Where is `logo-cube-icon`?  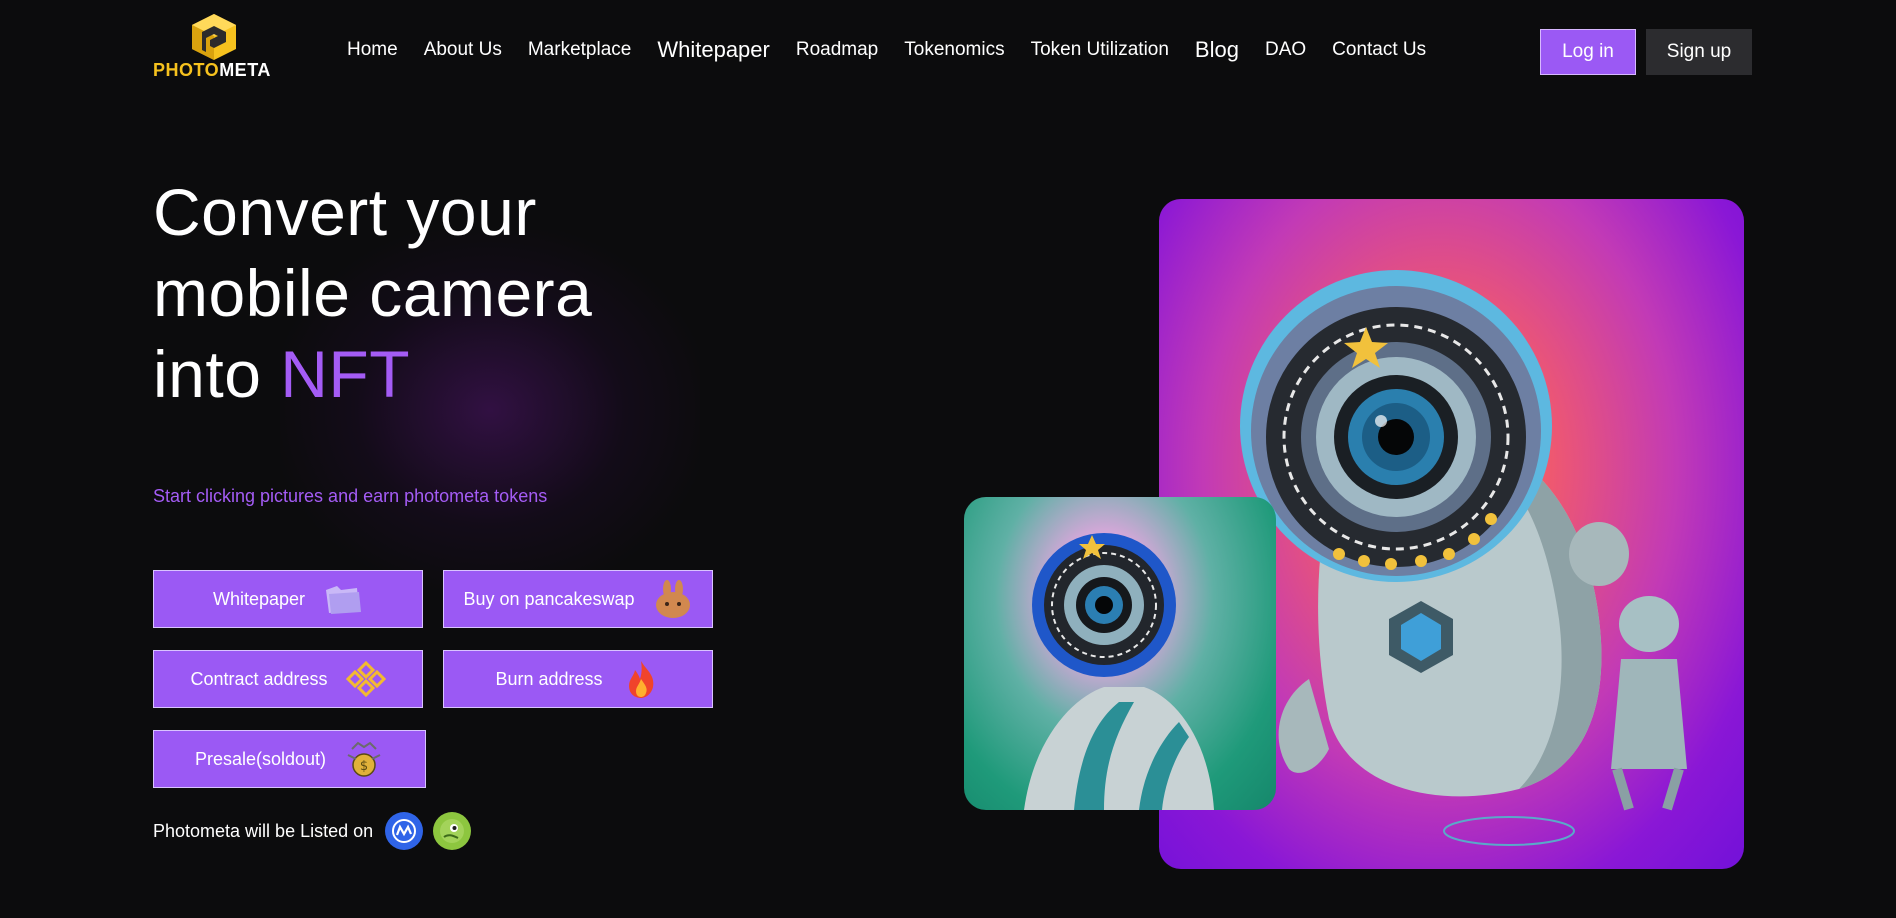 logo-cube-icon is located at coordinates (214, 37).